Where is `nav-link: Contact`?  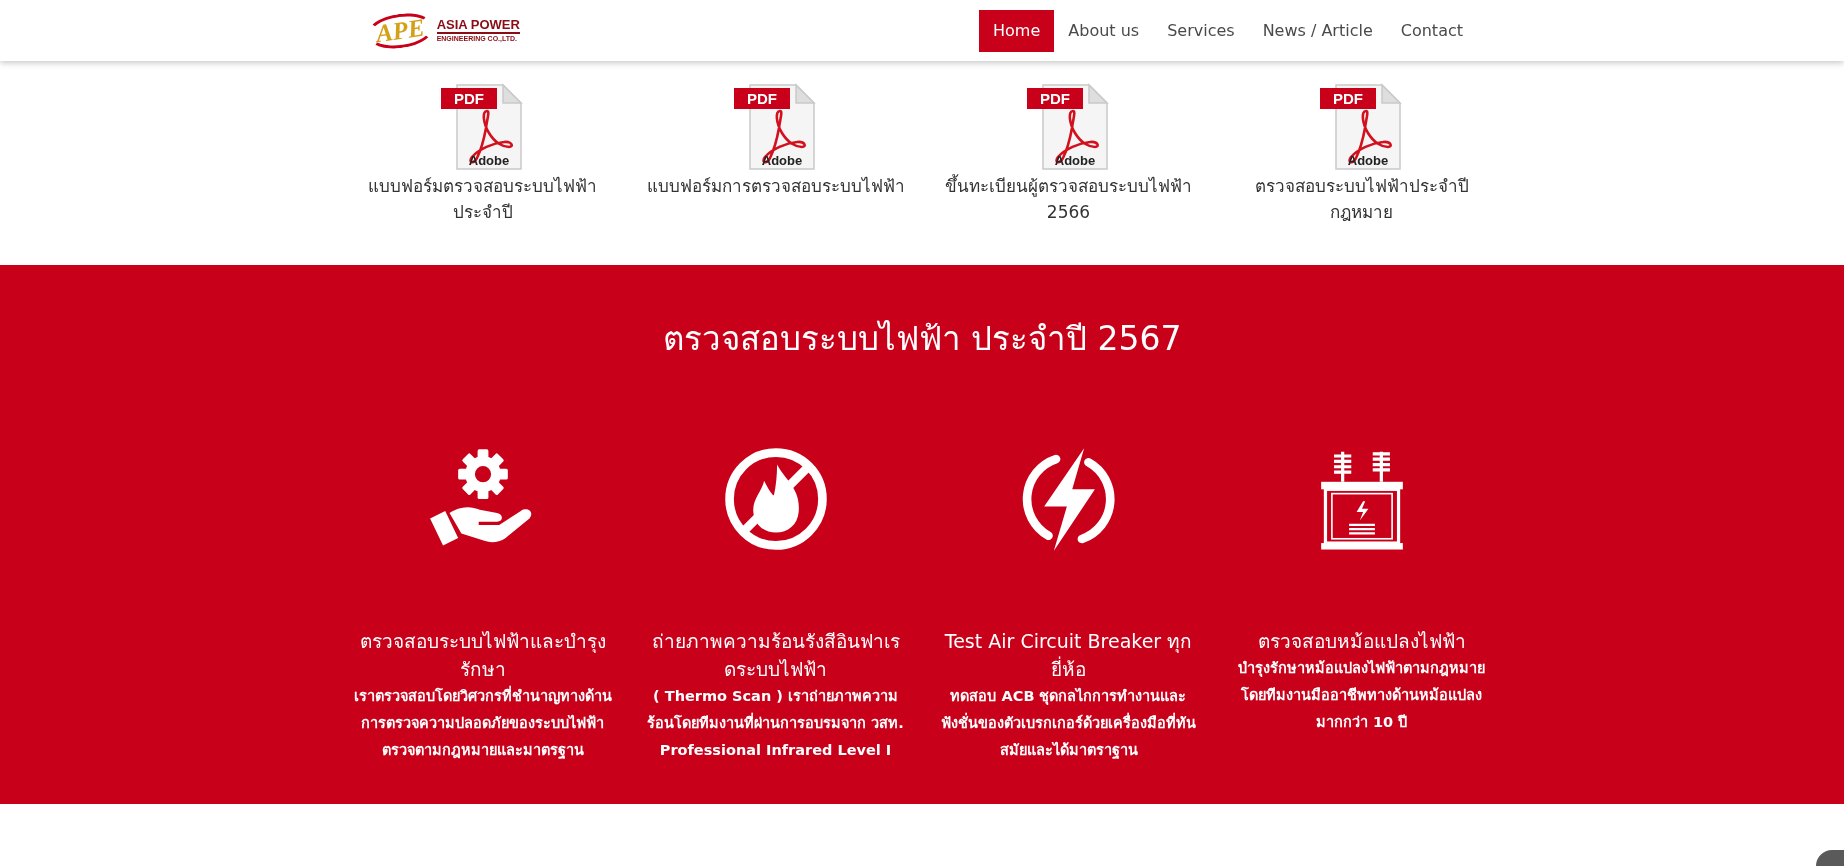 nav-link: Contact is located at coordinates (1431, 30).